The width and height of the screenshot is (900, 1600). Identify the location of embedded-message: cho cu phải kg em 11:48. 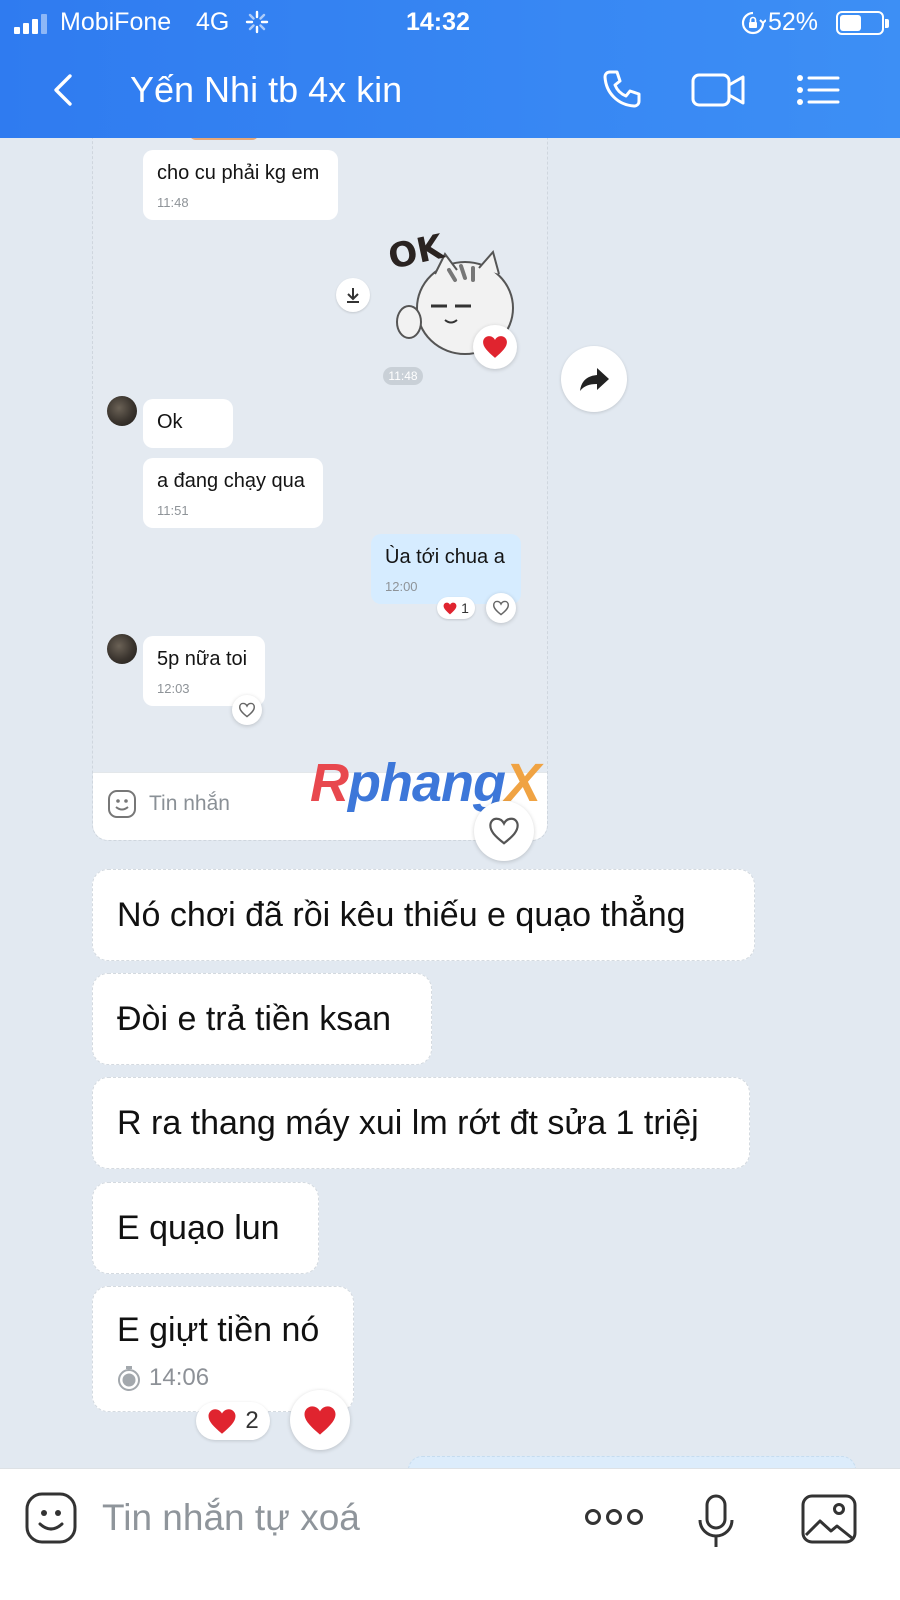
(240, 185).